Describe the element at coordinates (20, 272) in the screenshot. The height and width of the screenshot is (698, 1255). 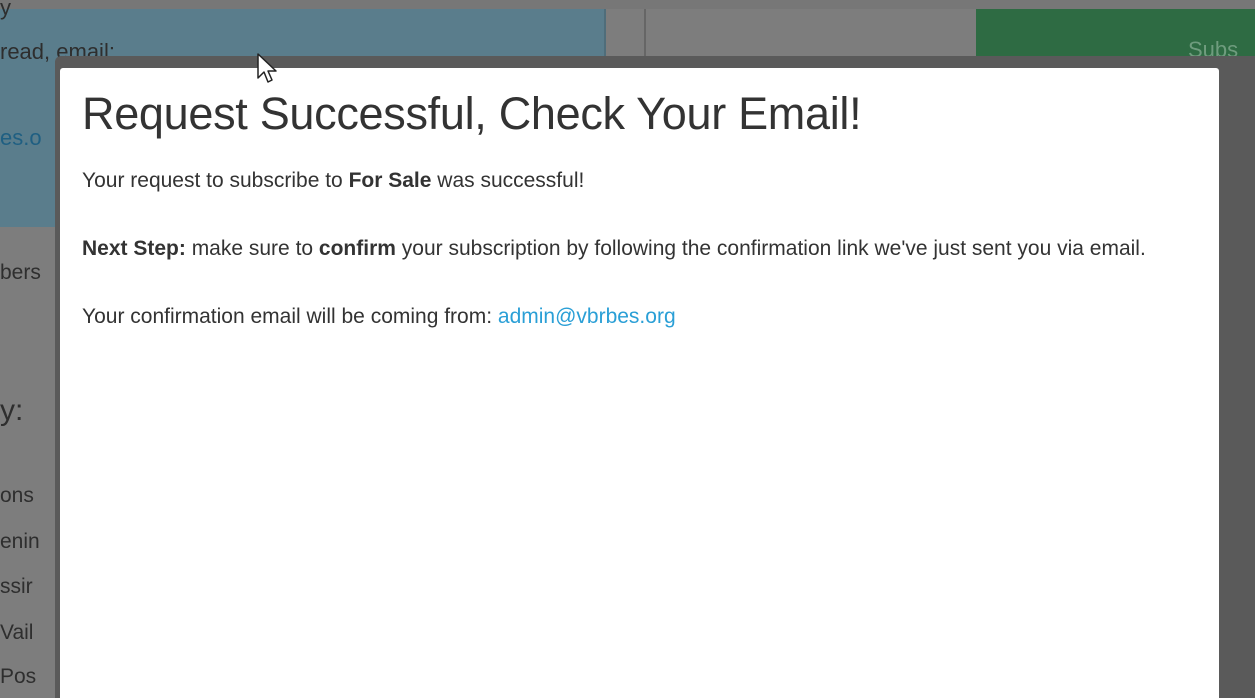
I see `background-text: bers` at that location.